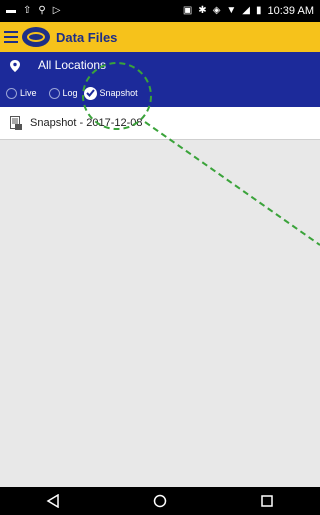 The image size is (320, 515). What do you see at coordinates (87, 37) in the screenshot?
I see `page-title: Data Files` at bounding box center [87, 37].